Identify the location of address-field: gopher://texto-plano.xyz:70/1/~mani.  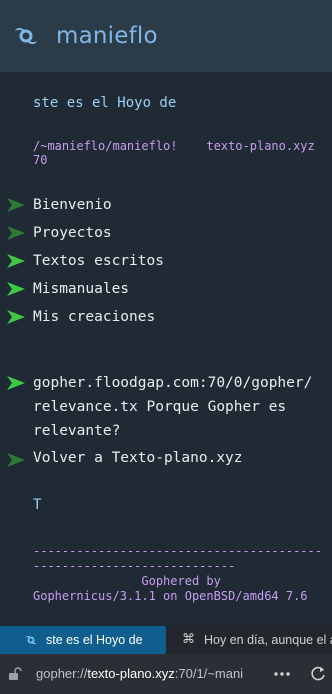
(144, 673).